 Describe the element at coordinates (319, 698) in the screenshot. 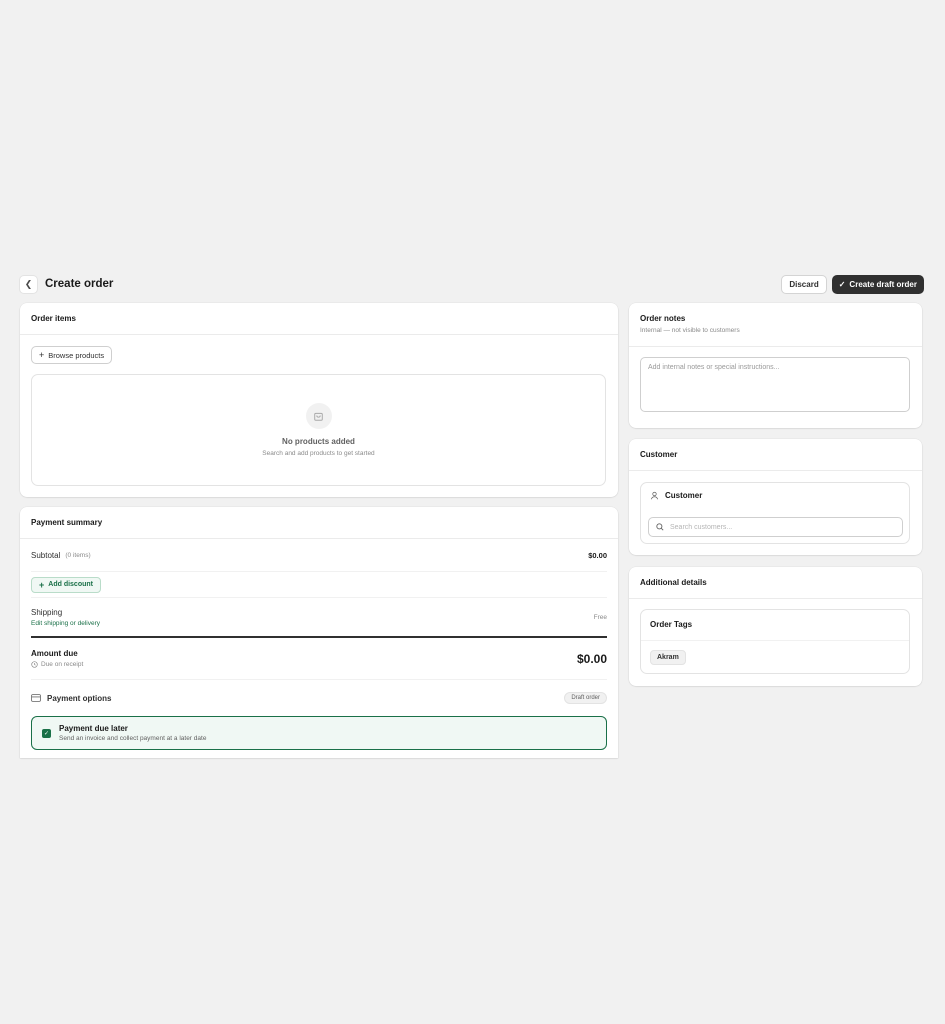

I see `payment-options-row: Payment options Draft order` at that location.